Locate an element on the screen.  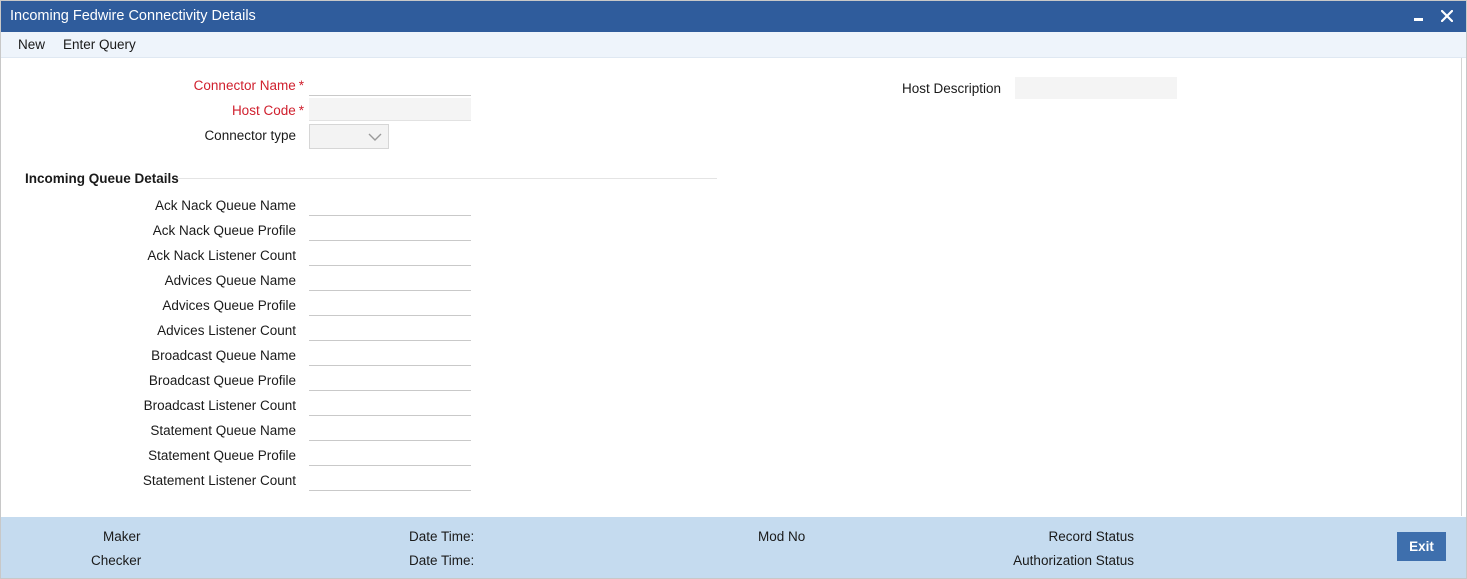
connector-type-label: Connector type is located at coordinates (250, 135).